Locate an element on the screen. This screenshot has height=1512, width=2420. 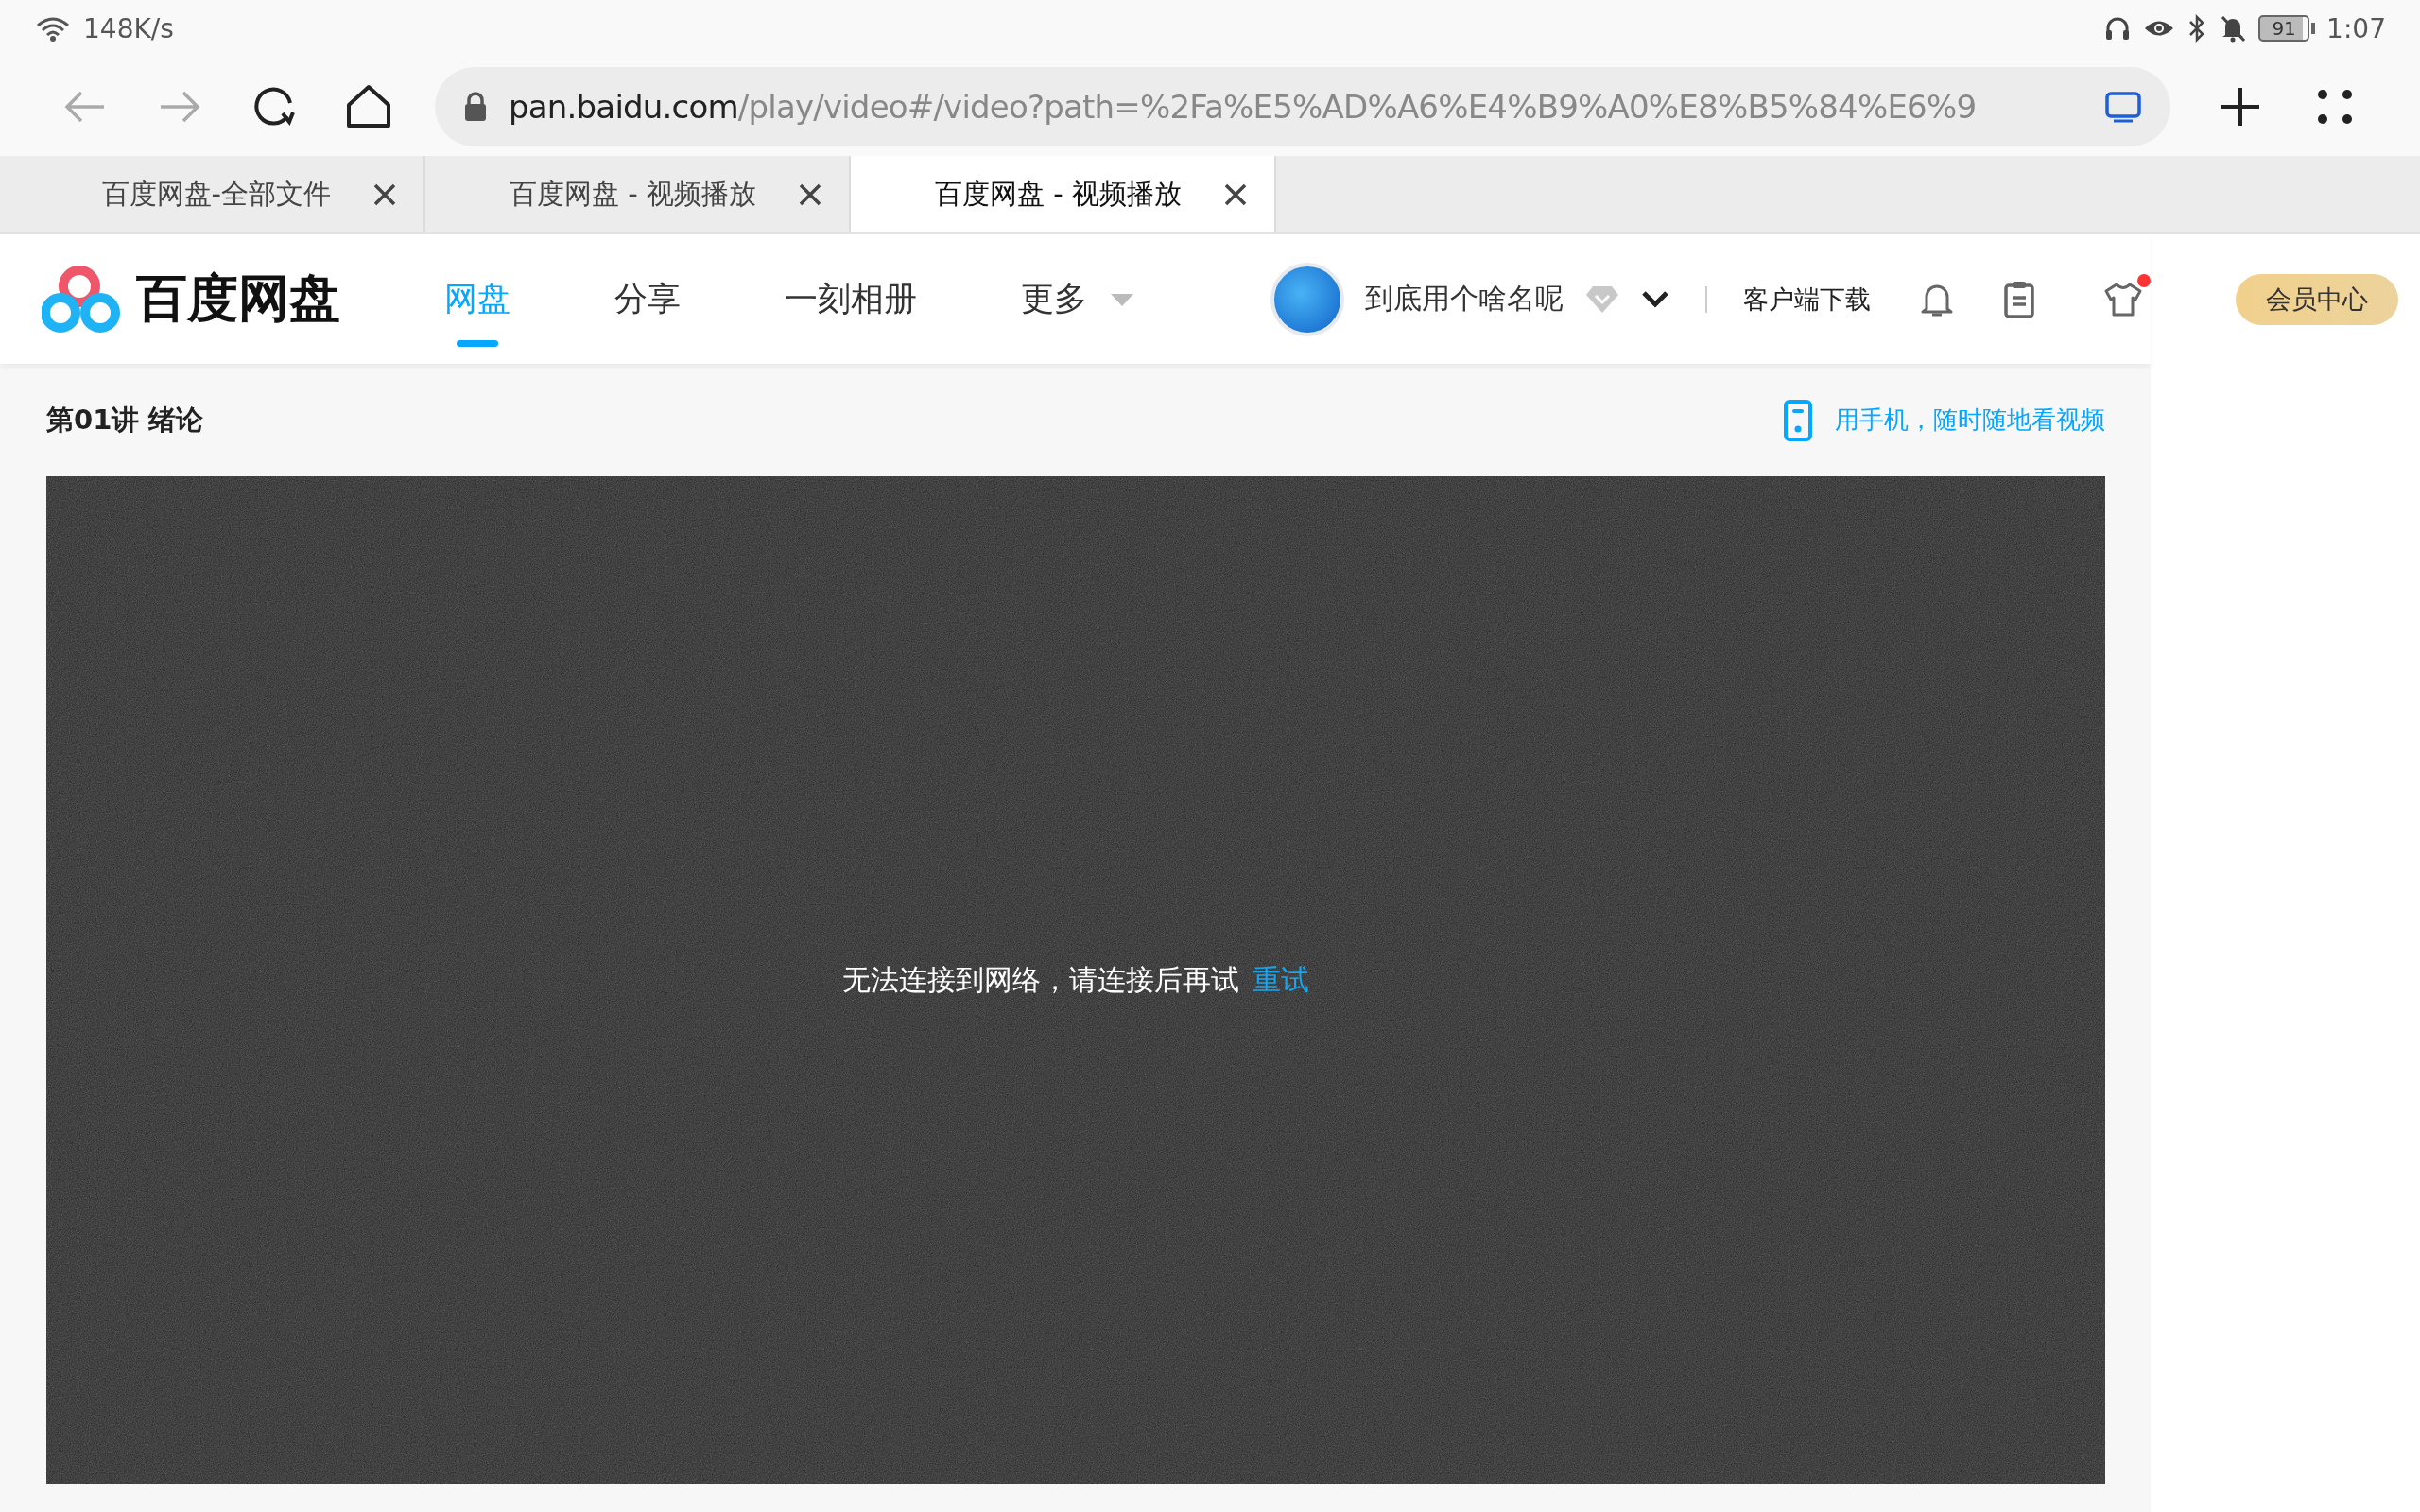
browser-tab: 百度网盘 - 视频播放 is located at coordinates (1063, 194).